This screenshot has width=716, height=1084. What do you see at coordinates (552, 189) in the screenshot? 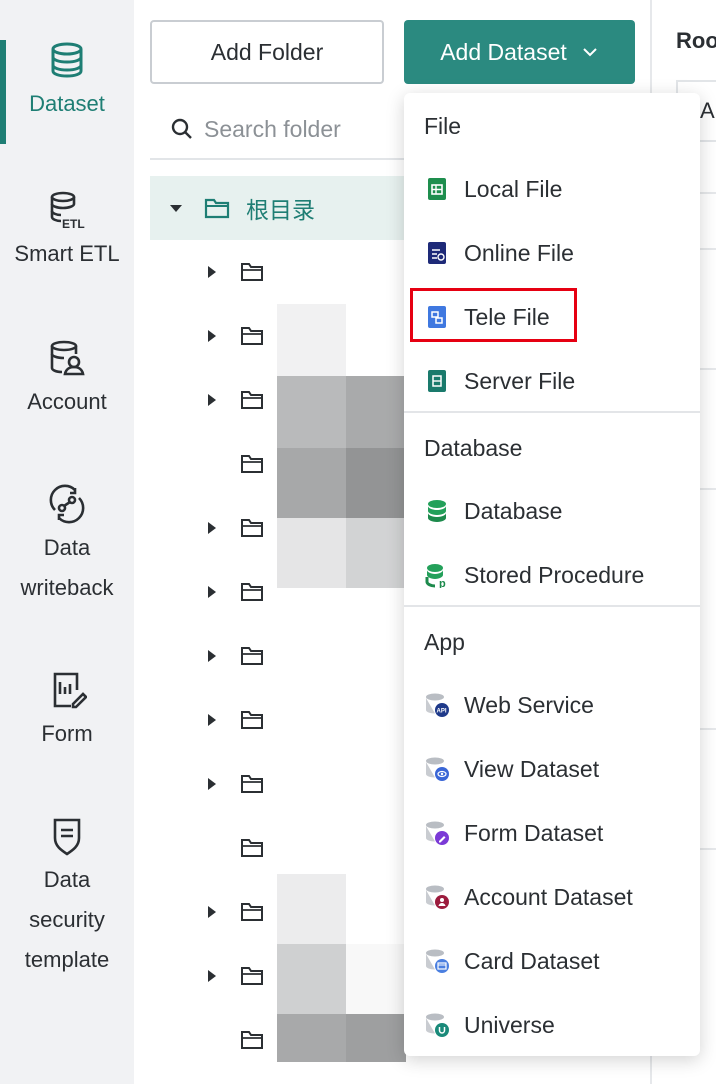
I see `menu-item-local-file: Local File` at bounding box center [552, 189].